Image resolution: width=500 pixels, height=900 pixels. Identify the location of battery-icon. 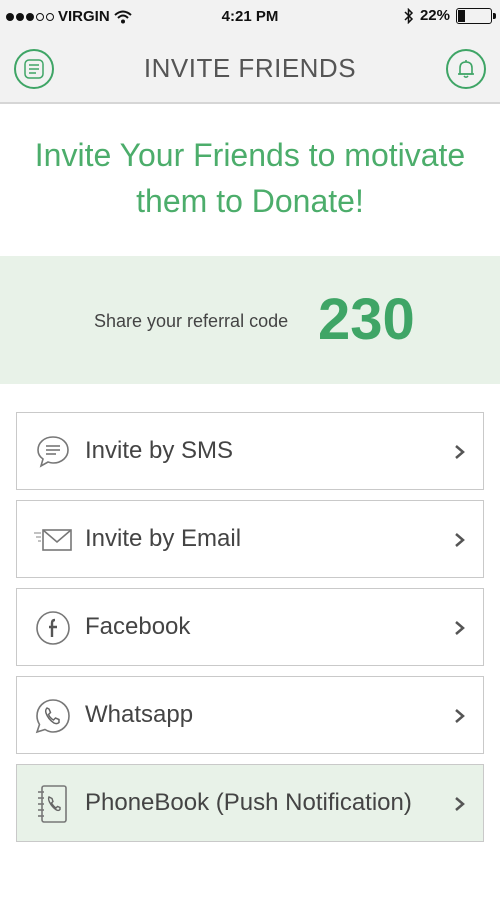
(476, 15).